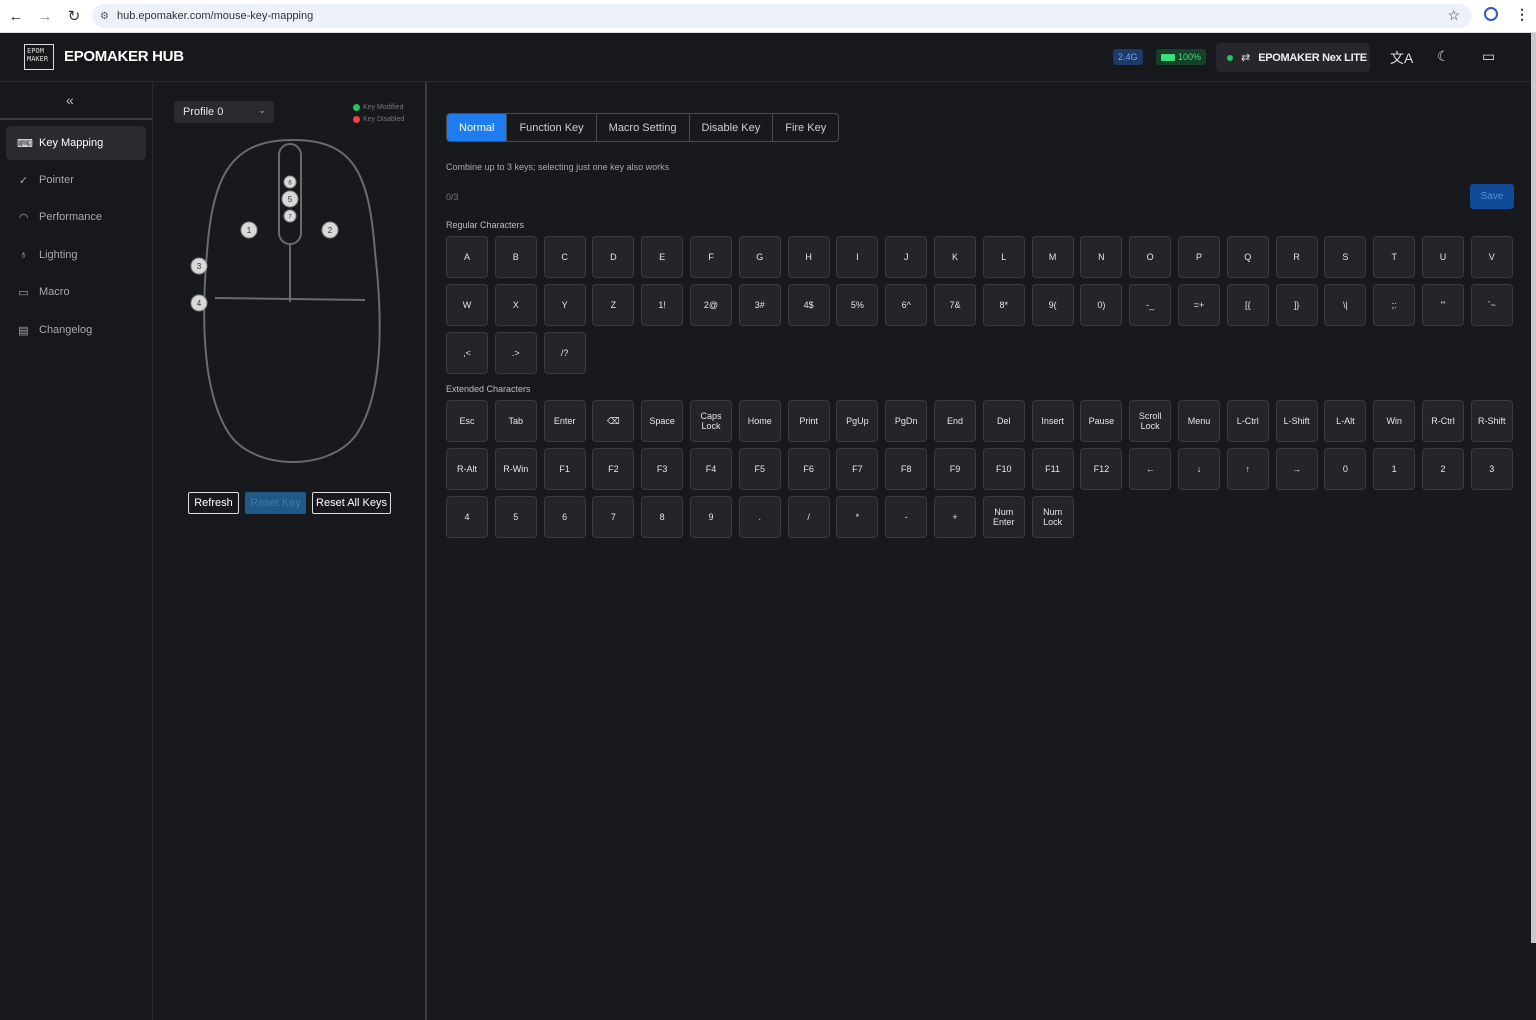  Describe the element at coordinates (76, 292) in the screenshot. I see `sidebar-item-macro: ▭ Macro` at that location.